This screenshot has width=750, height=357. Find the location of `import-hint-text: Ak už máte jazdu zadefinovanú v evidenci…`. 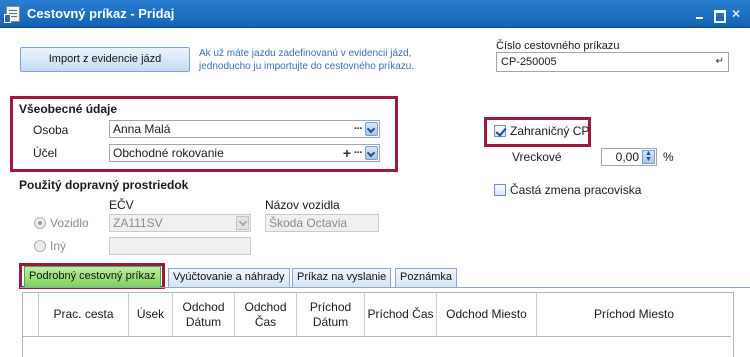

import-hint-text: Ak už máte jazdu zadefinovanú v evidenci… is located at coordinates (307, 60).